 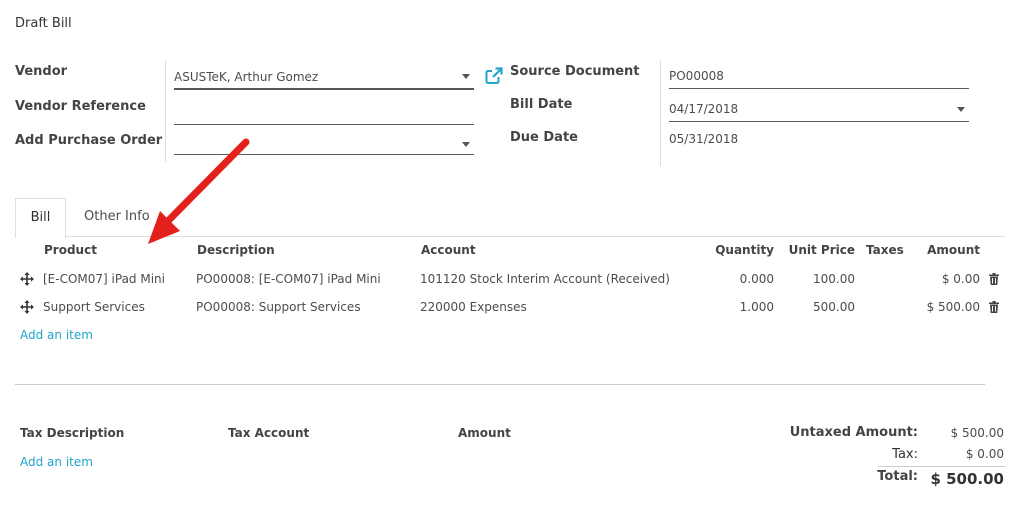 What do you see at coordinates (704, 109) in the screenshot?
I see `bill-date-value: 04/17/2018` at bounding box center [704, 109].